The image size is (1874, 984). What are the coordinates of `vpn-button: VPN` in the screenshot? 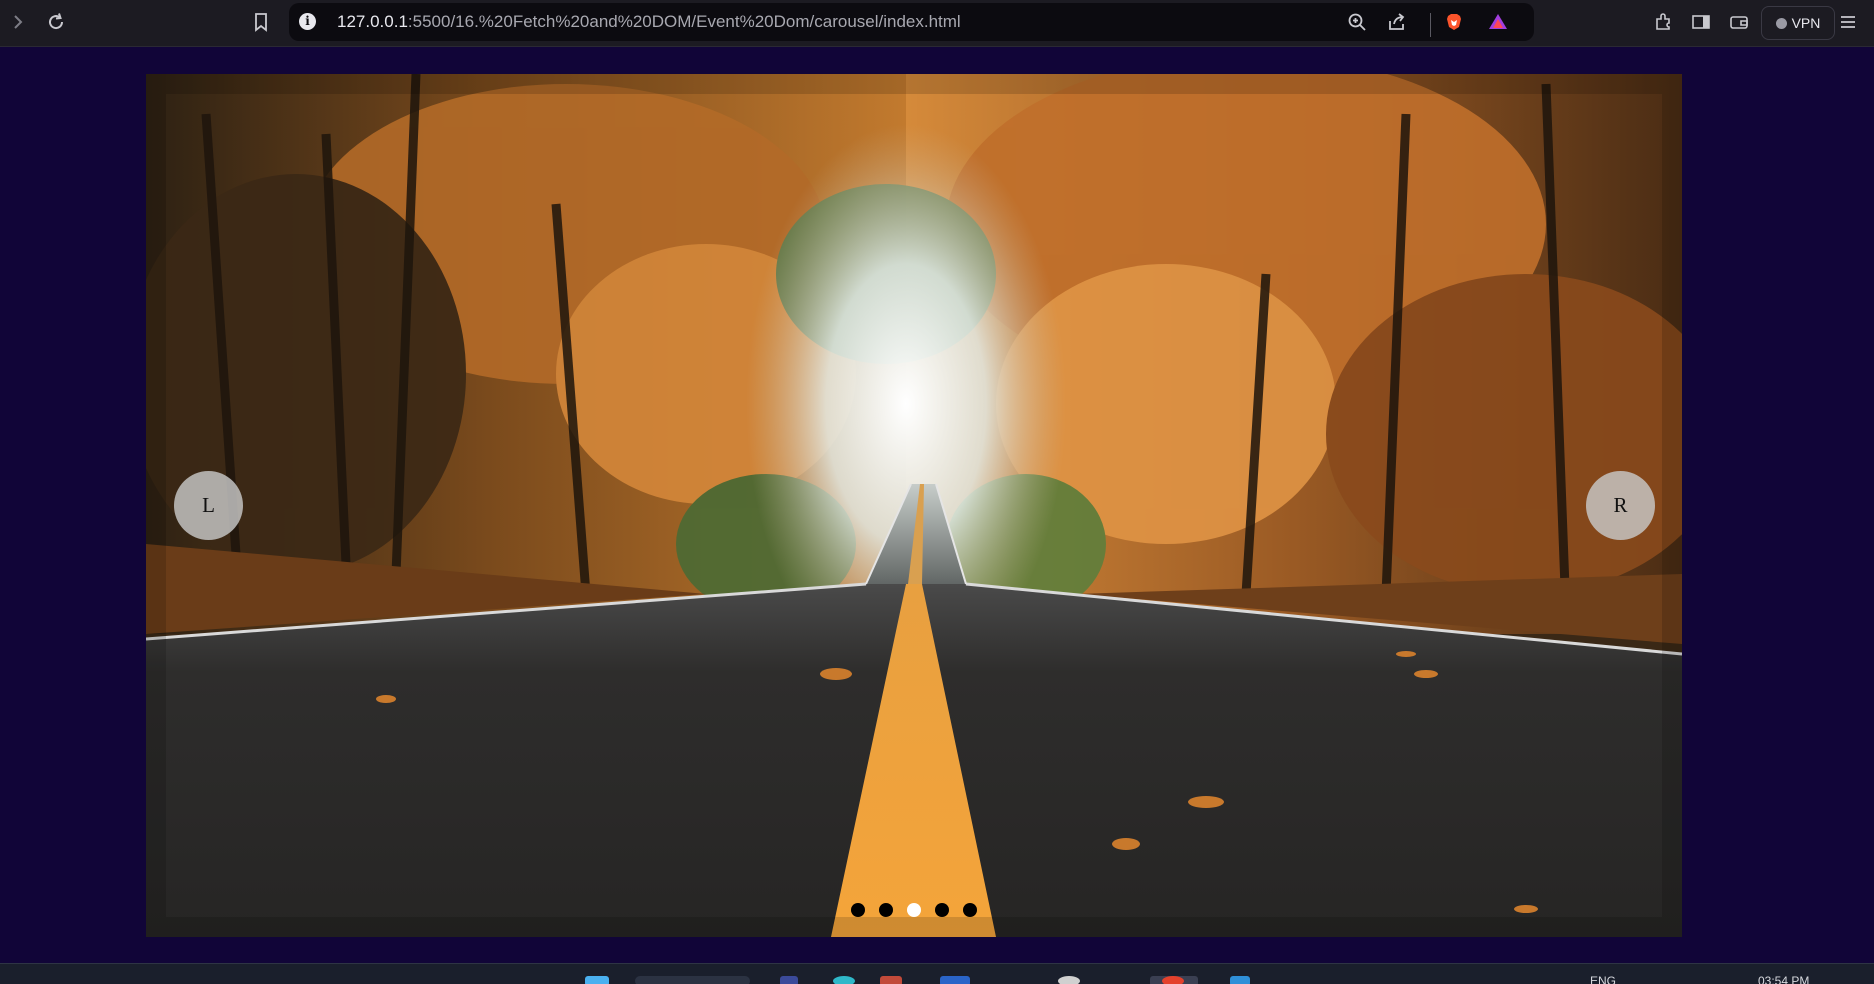 It's located at (1798, 23).